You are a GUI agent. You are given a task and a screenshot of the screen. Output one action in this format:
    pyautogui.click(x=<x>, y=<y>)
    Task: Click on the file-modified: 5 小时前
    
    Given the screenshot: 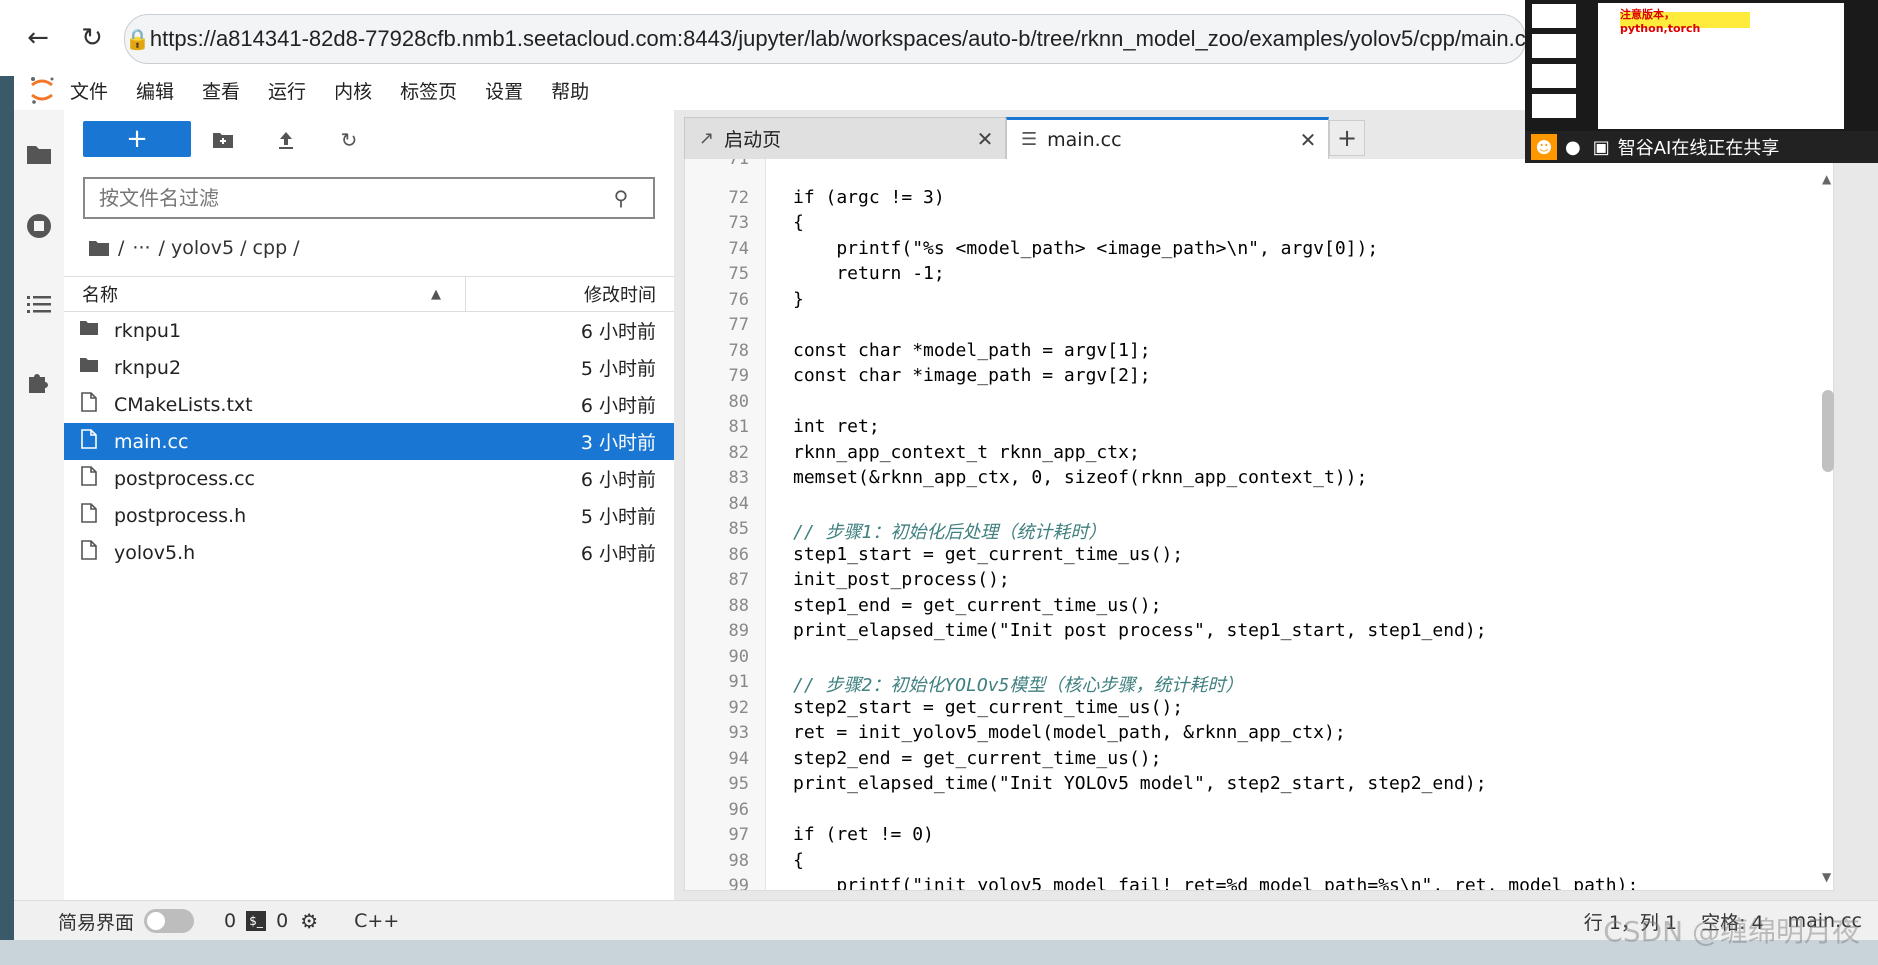 What is the action you would take?
    pyautogui.click(x=618, y=369)
    